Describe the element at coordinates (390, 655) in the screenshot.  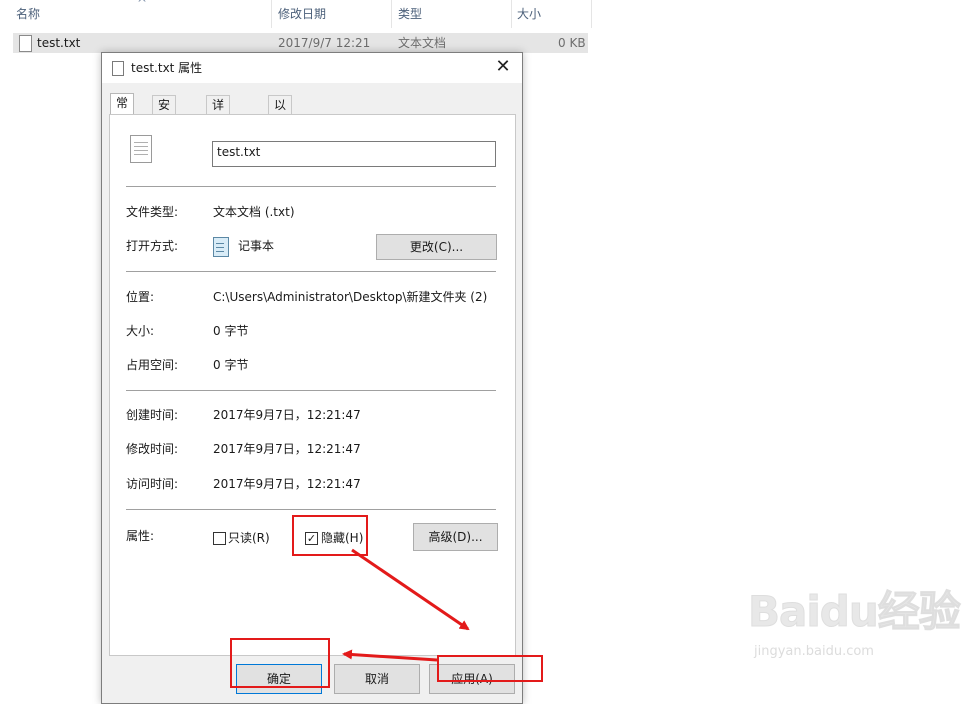
I see `arrow-to-ok` at that location.